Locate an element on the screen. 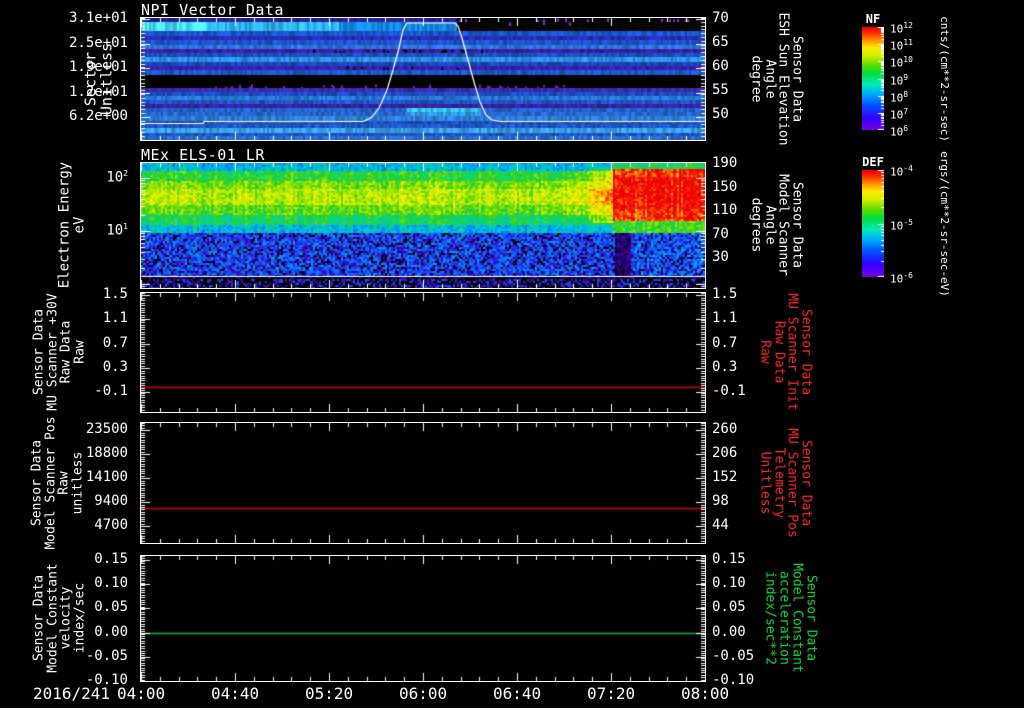 This screenshot has height=708, width=1024. y-tick-label-right: 0.3 is located at coordinates (725, 366).